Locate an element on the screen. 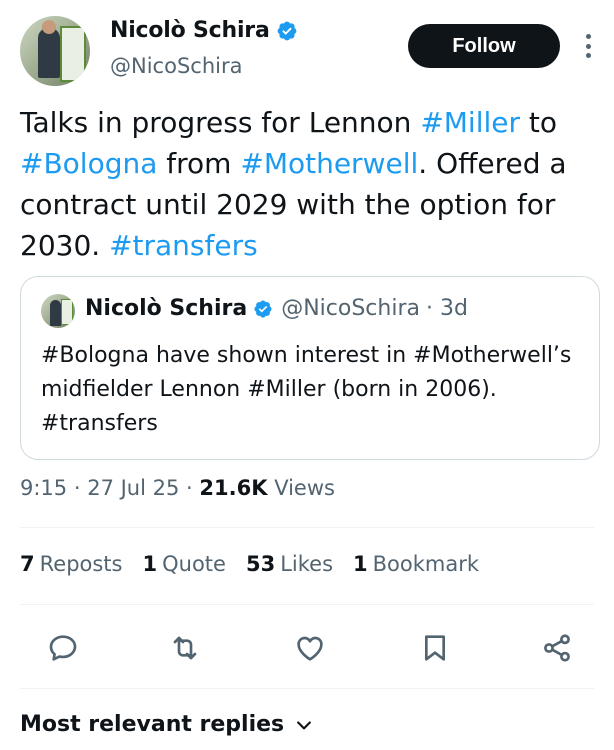 The width and height of the screenshot is (614, 750). quotes-stat: 1 Quote is located at coordinates (184, 564).